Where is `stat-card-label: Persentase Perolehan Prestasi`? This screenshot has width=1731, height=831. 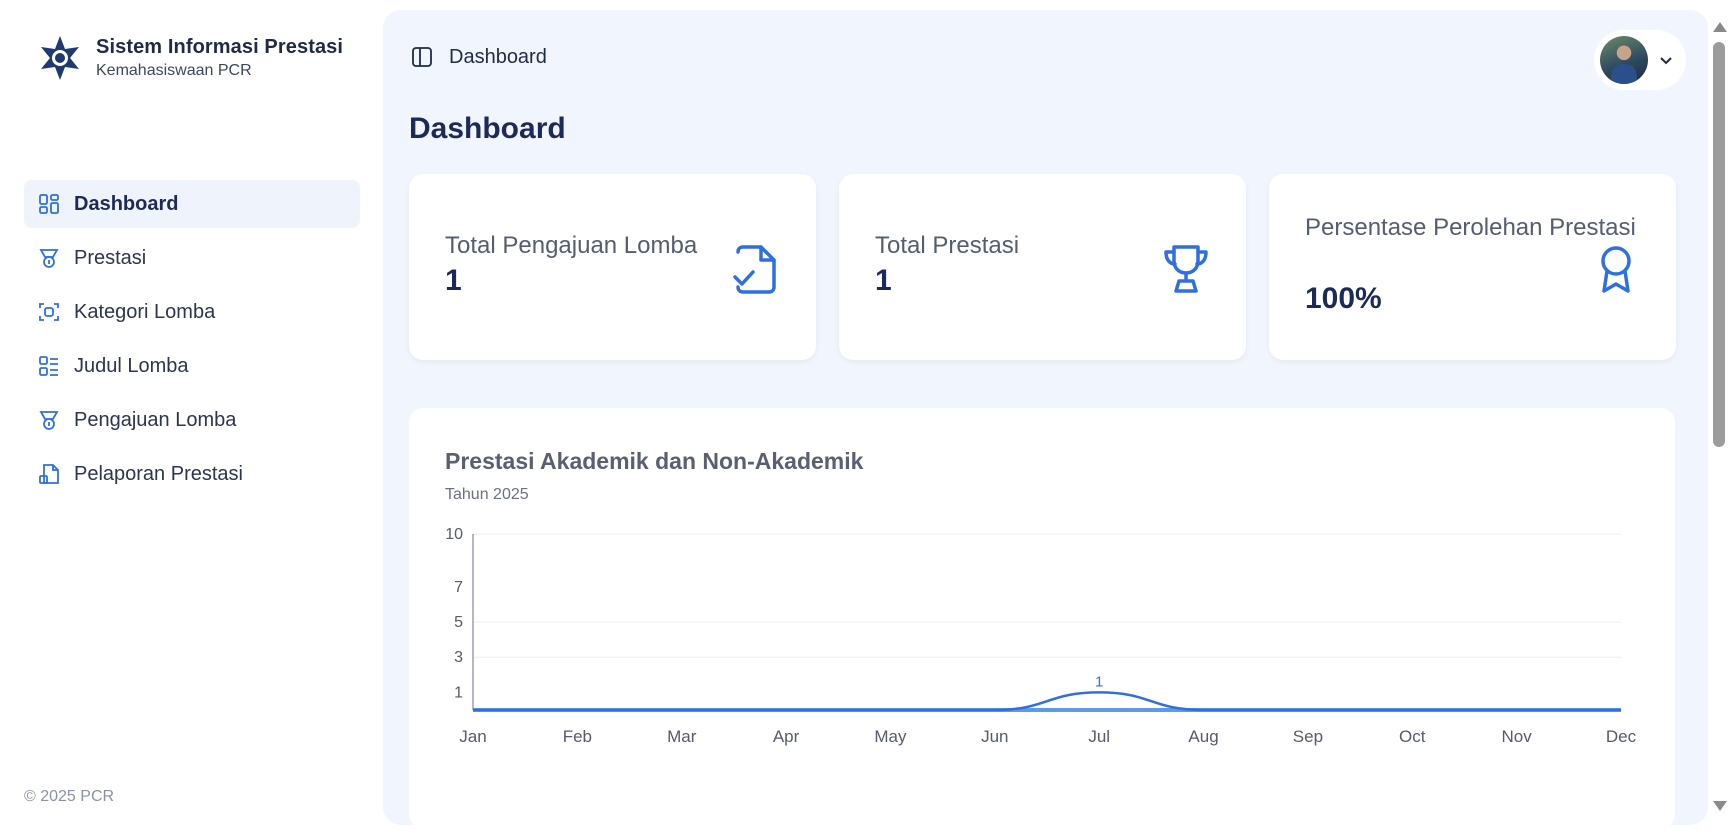
stat-card-label: Persentase Perolehan Prestasi is located at coordinates (1470, 227).